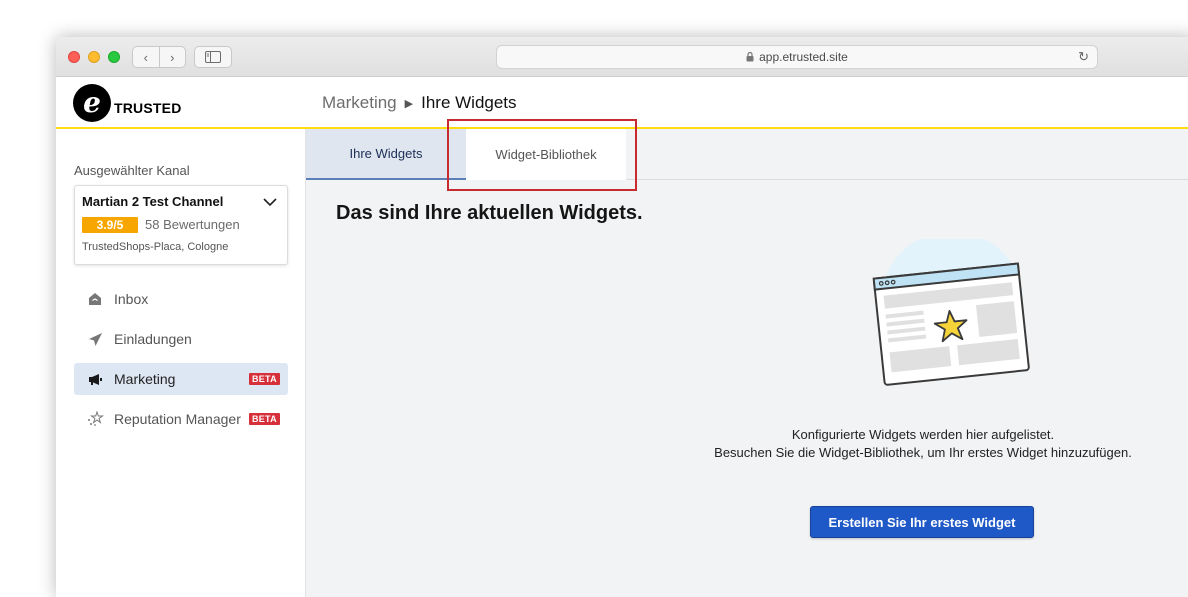  I want to click on sidebar-item-label: Reputation Manager, so click(177, 419).